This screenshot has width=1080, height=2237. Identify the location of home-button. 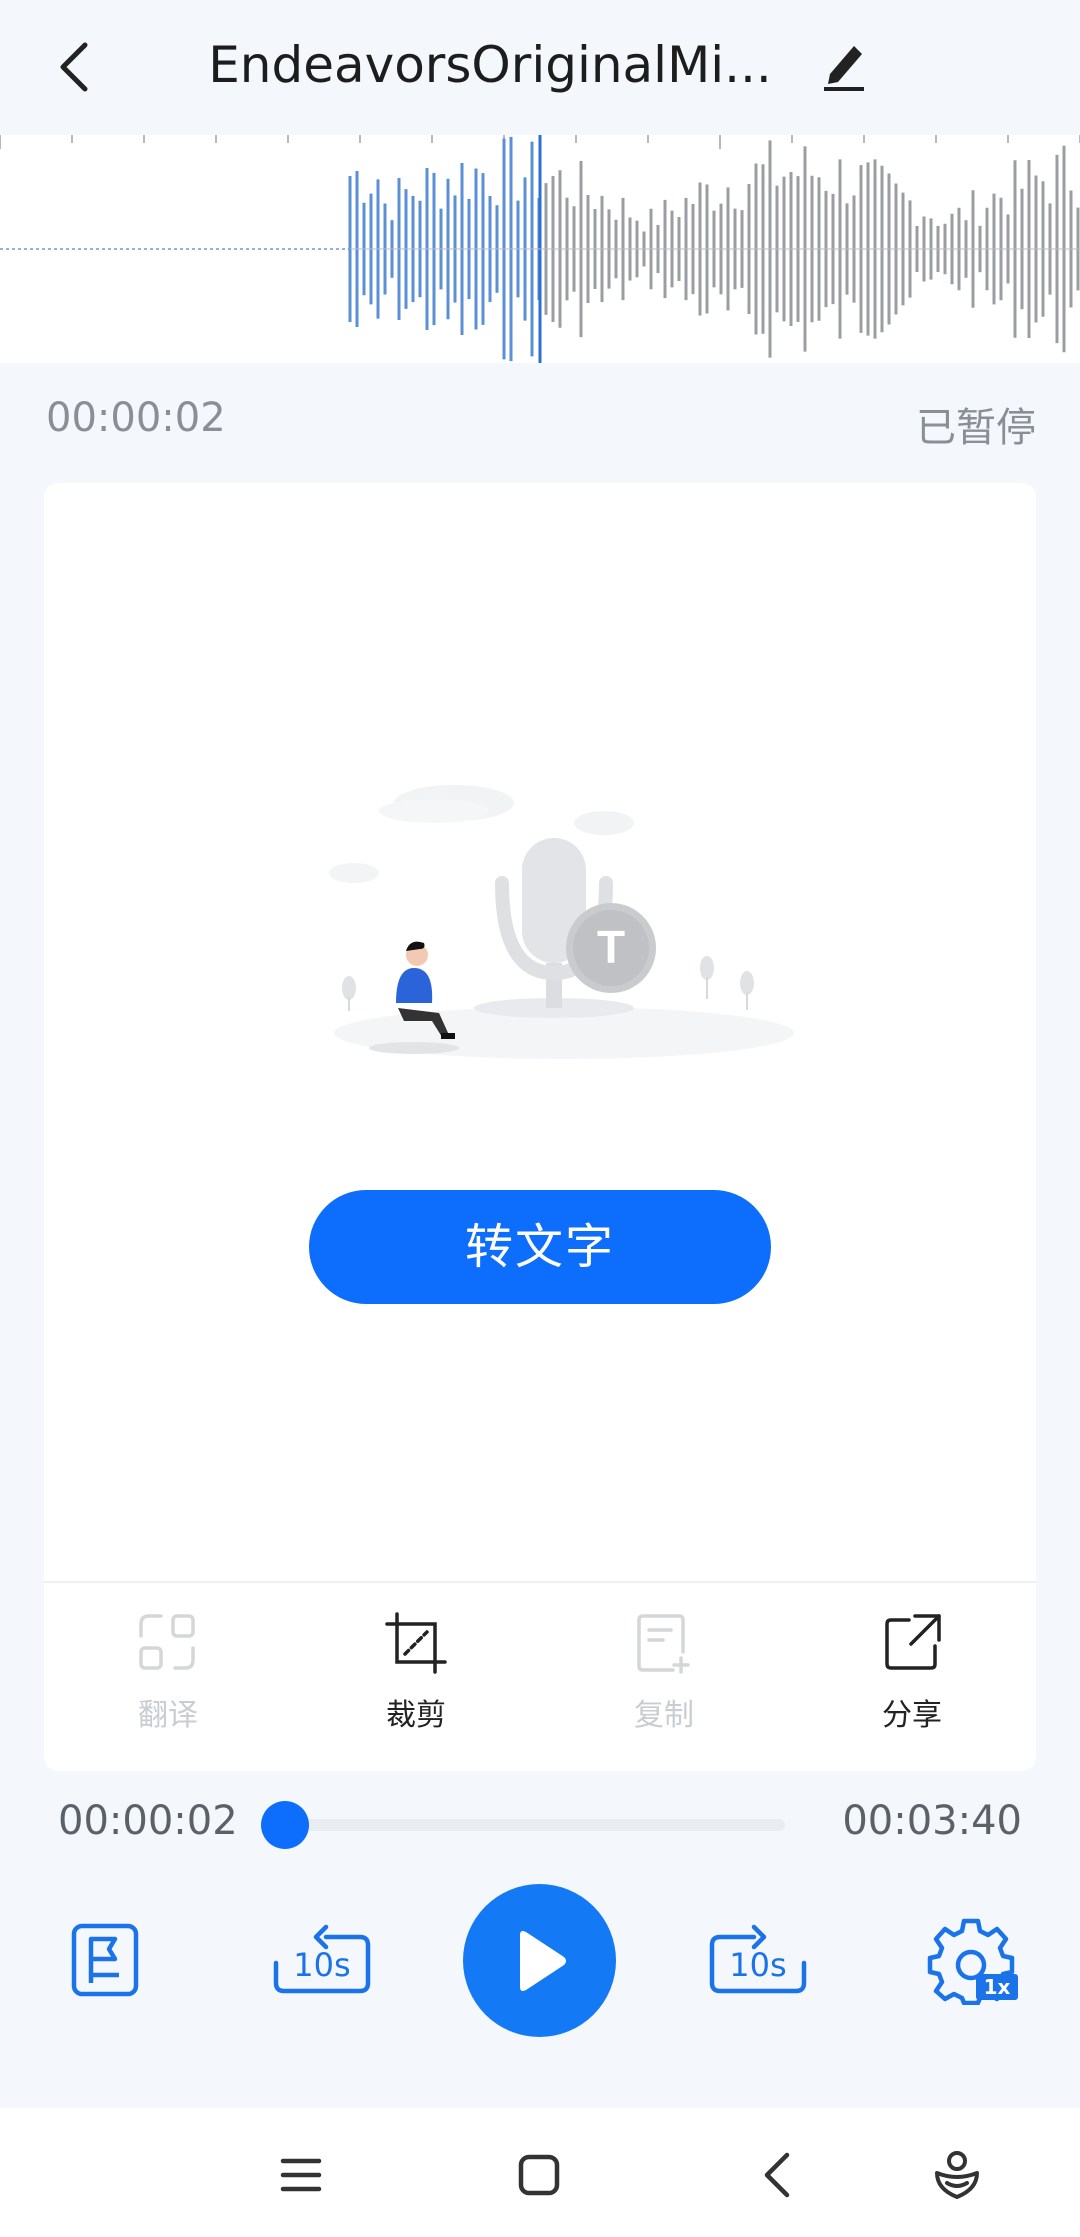
(539, 2175).